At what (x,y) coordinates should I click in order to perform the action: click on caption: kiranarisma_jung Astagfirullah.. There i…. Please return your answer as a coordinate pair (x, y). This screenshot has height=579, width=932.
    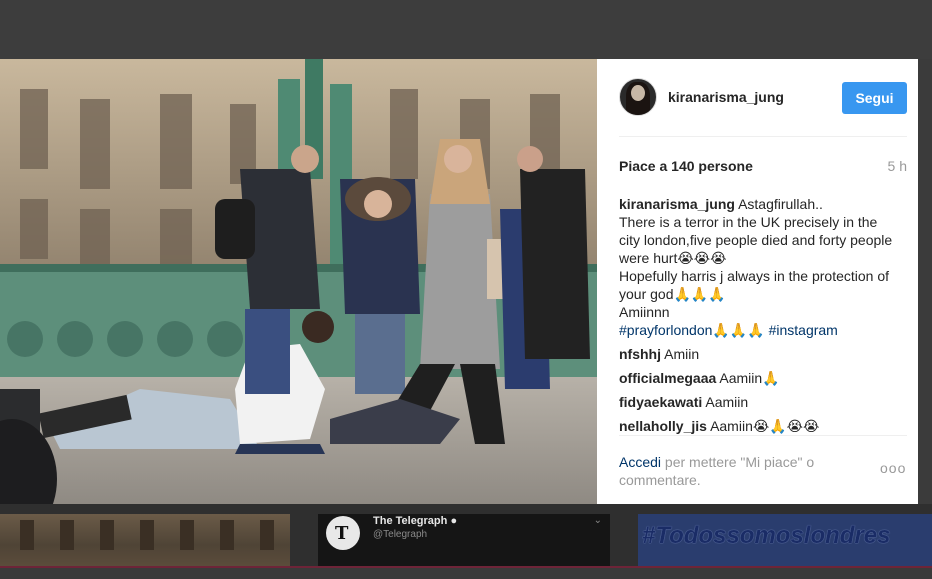
    Looking at the image, I should click on (759, 267).